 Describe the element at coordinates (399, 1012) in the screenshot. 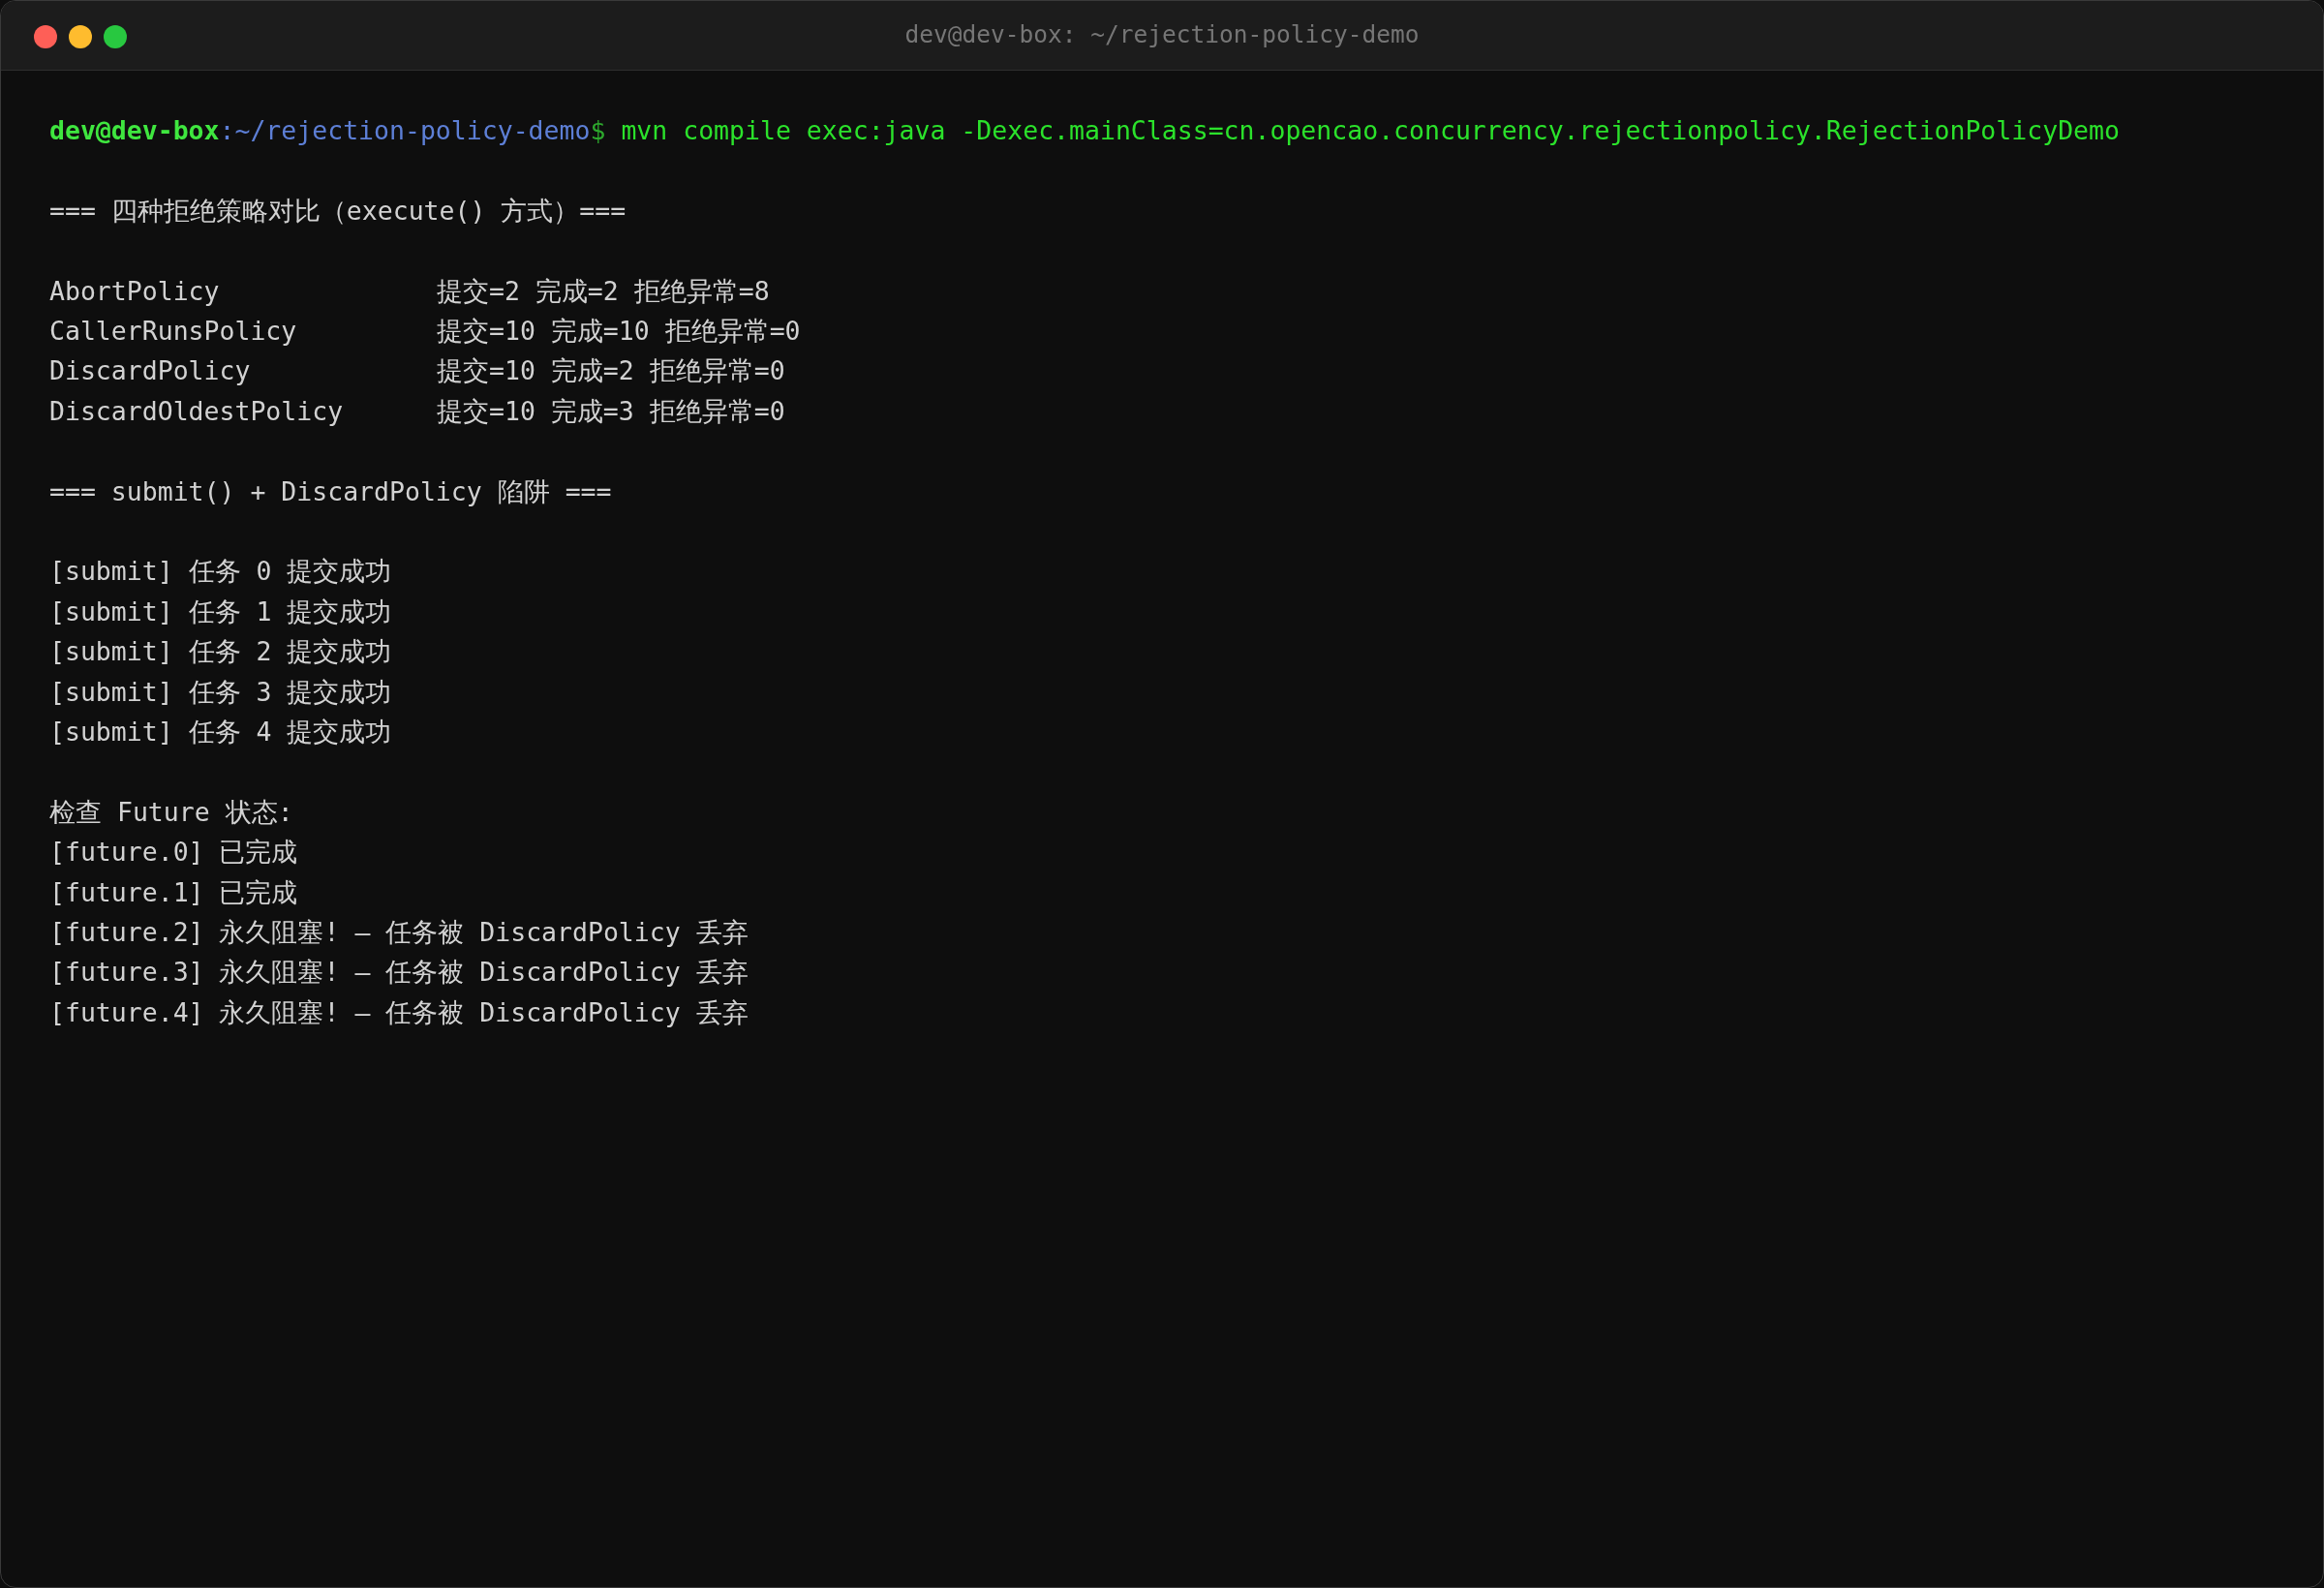

I see `output-line: [future.4] 永久阻塞! — 任务被 DiscardPolicy 丢弃` at that location.